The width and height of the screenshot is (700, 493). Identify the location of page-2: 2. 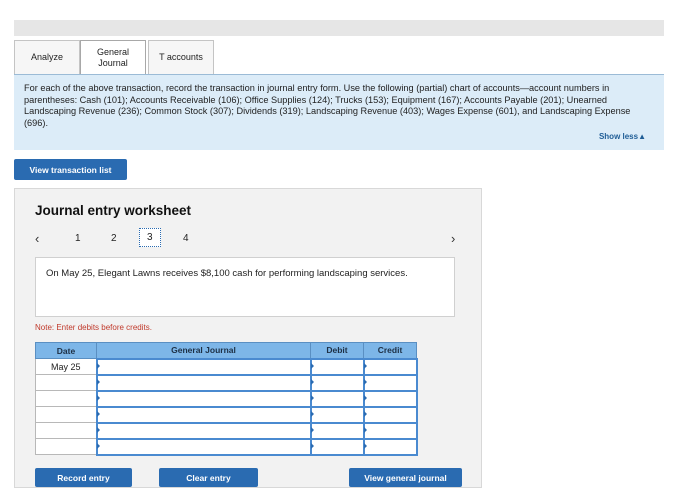
(114, 238).